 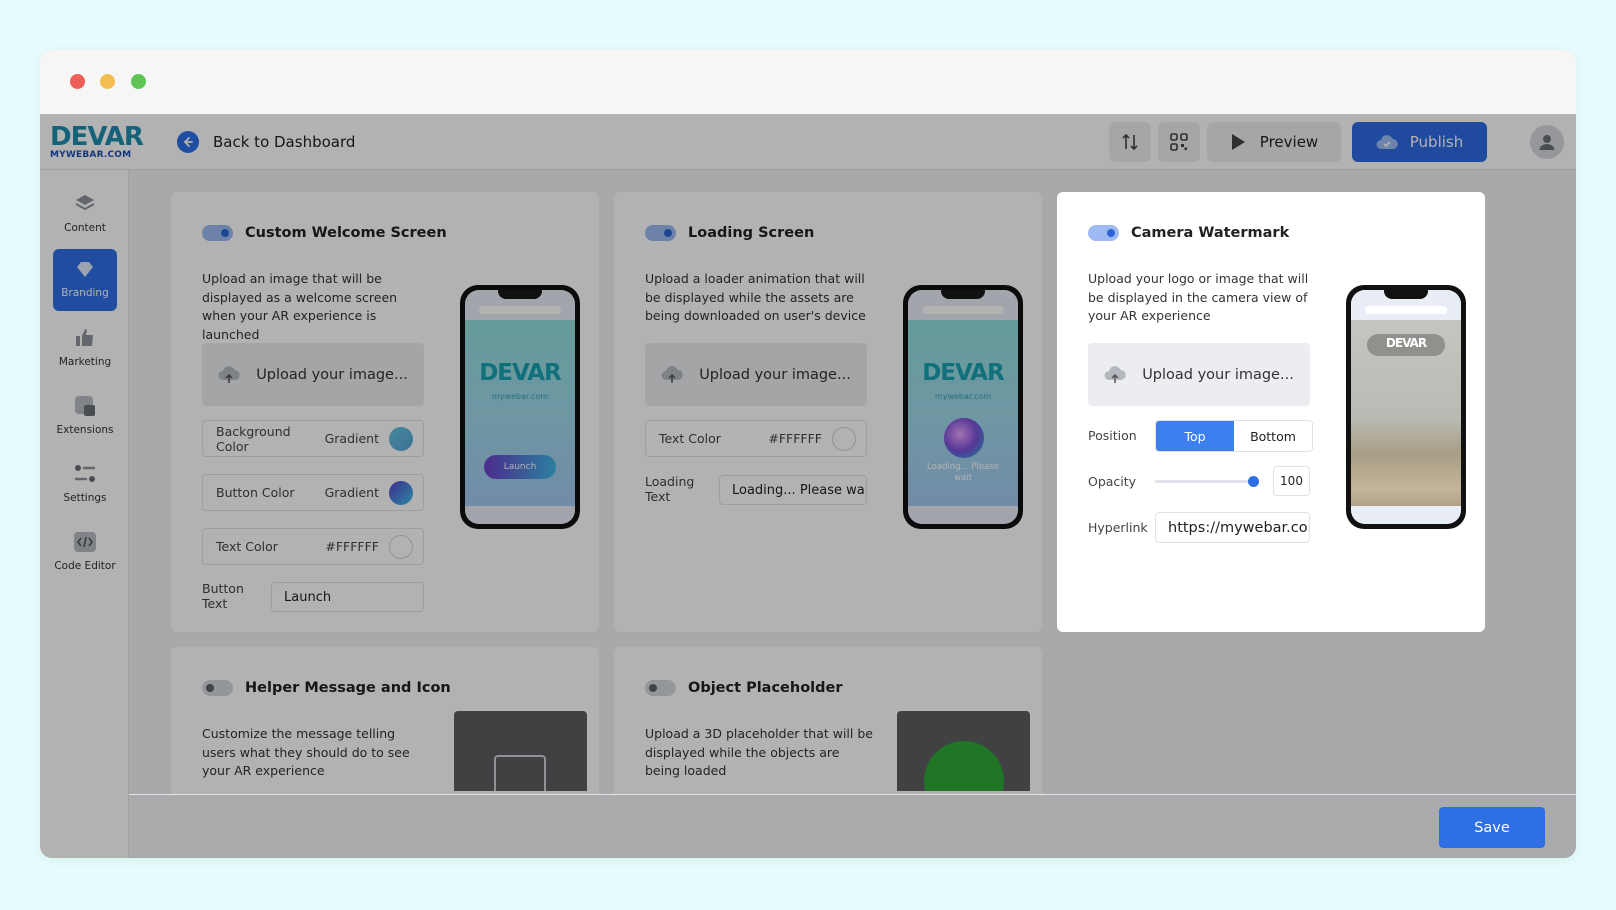 What do you see at coordinates (1103, 233) in the screenshot?
I see `camera-watermark-toggle` at bounding box center [1103, 233].